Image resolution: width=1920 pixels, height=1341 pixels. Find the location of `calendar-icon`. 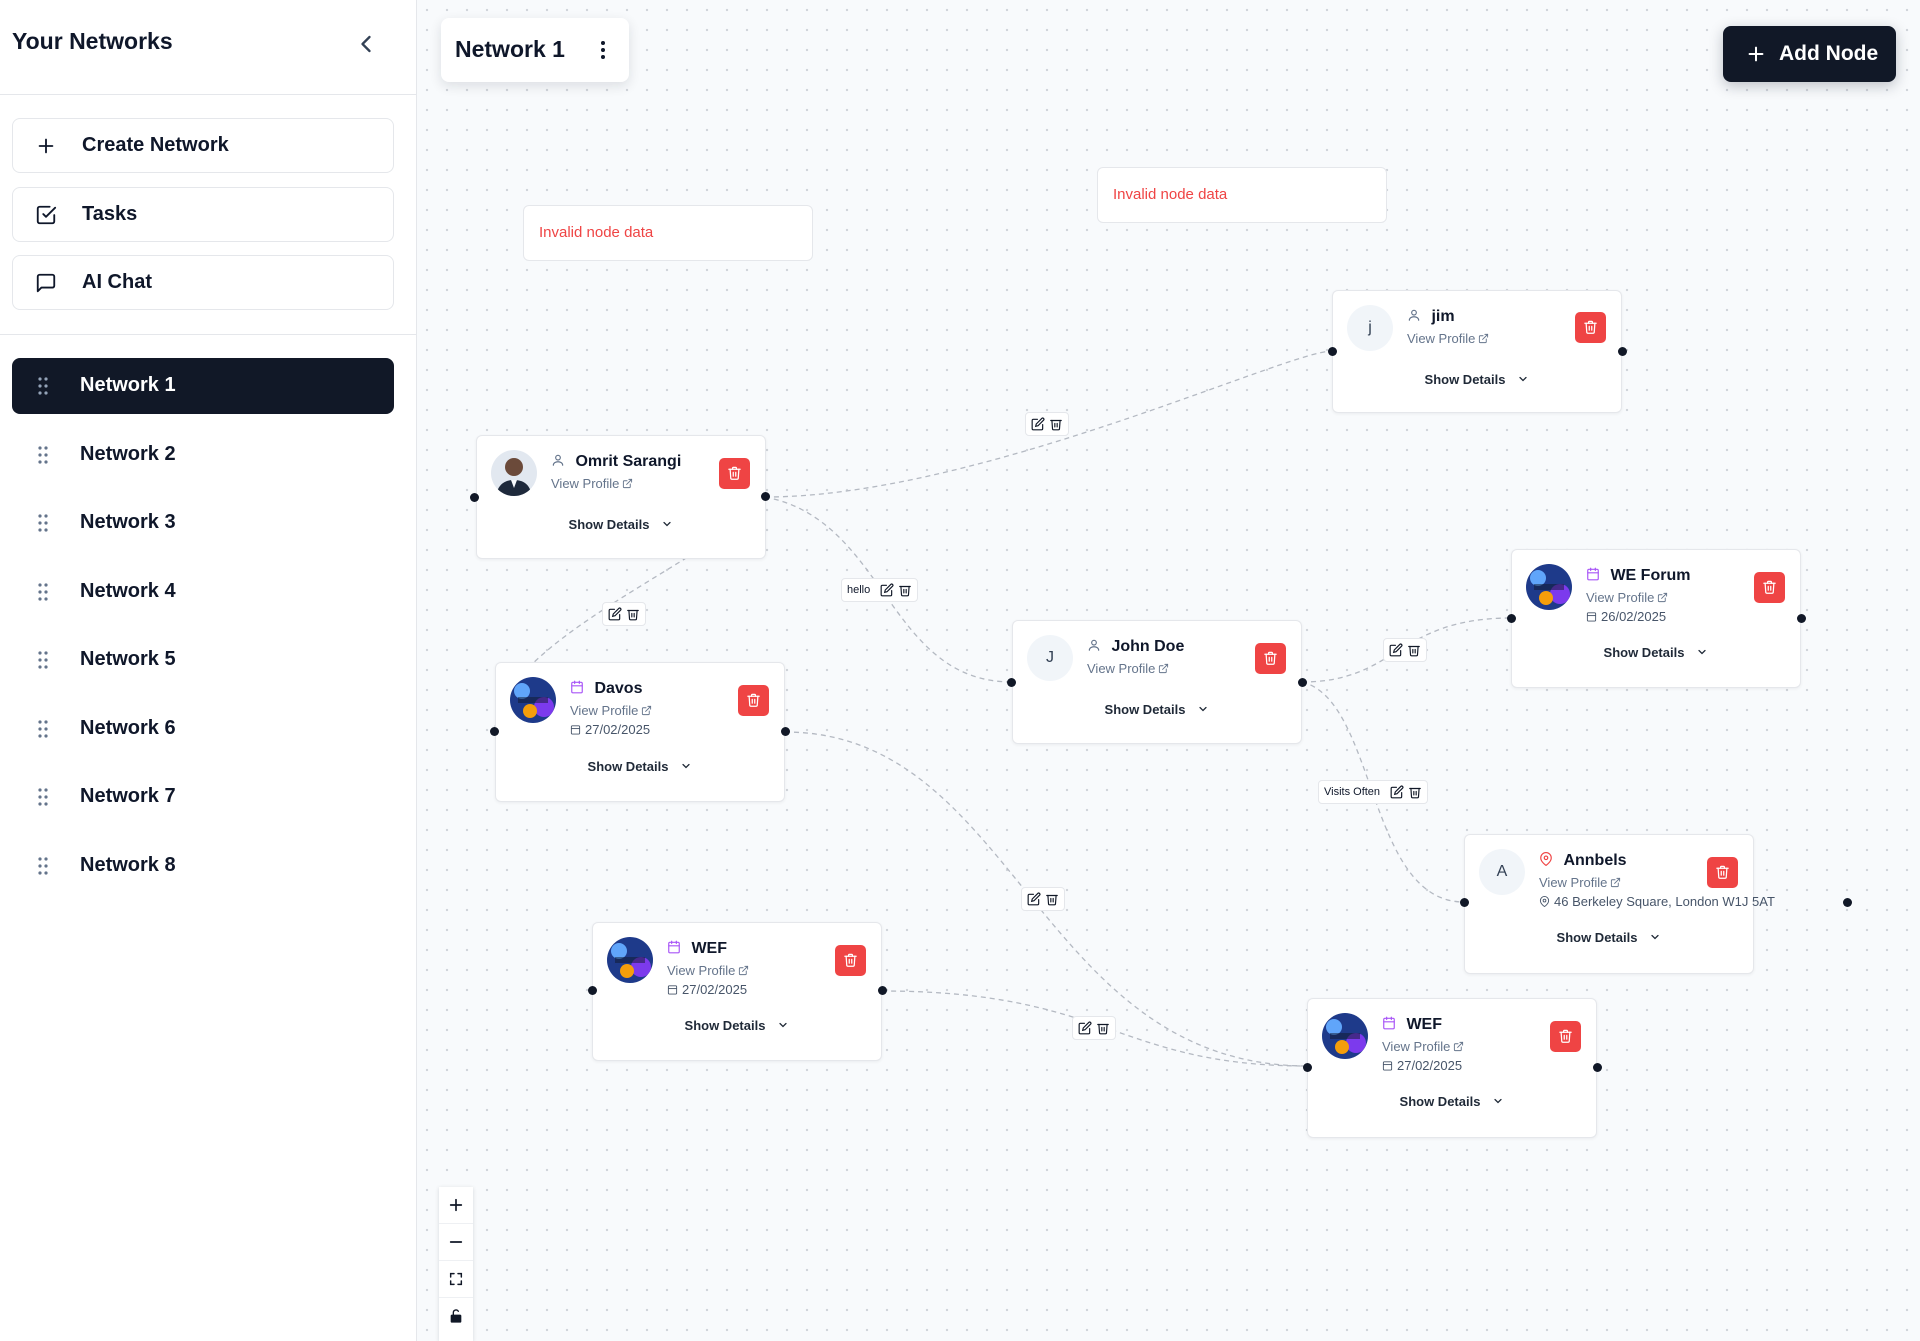

calendar-icon is located at coordinates (674, 947).